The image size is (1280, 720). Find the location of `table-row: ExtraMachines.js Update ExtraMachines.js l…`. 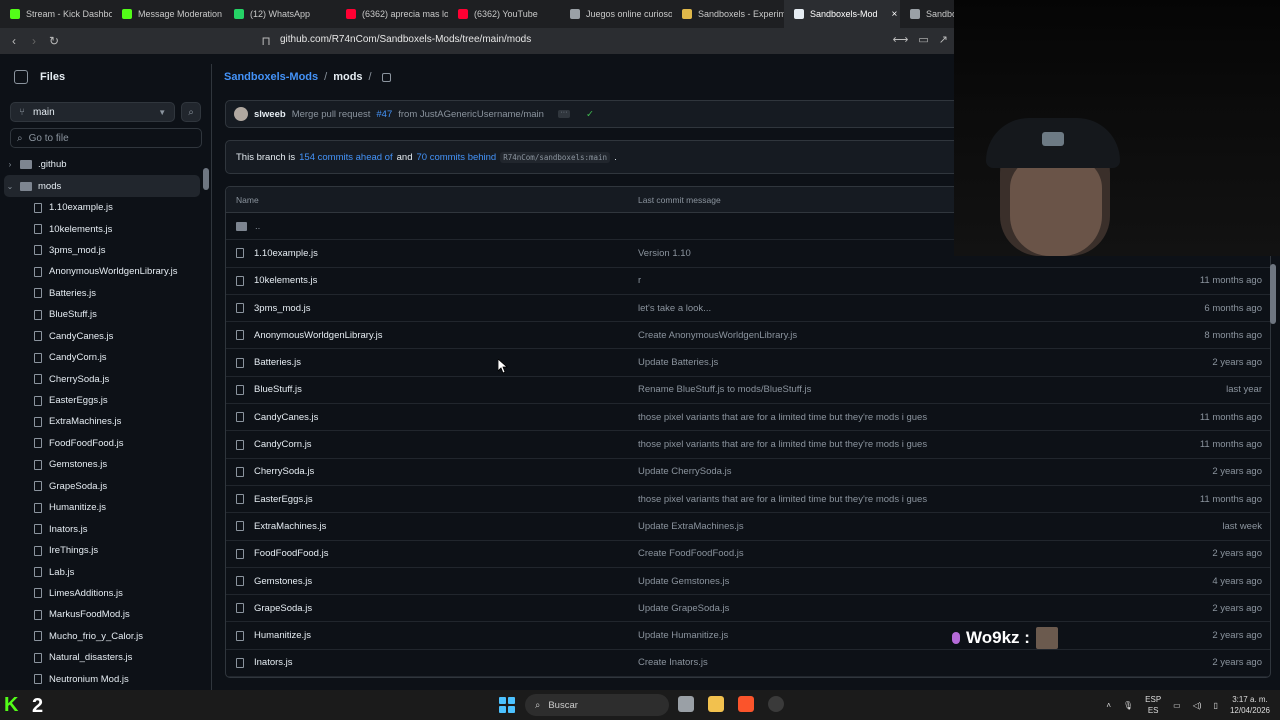

table-row: ExtraMachines.js Update ExtraMachines.js l… is located at coordinates (748, 527).